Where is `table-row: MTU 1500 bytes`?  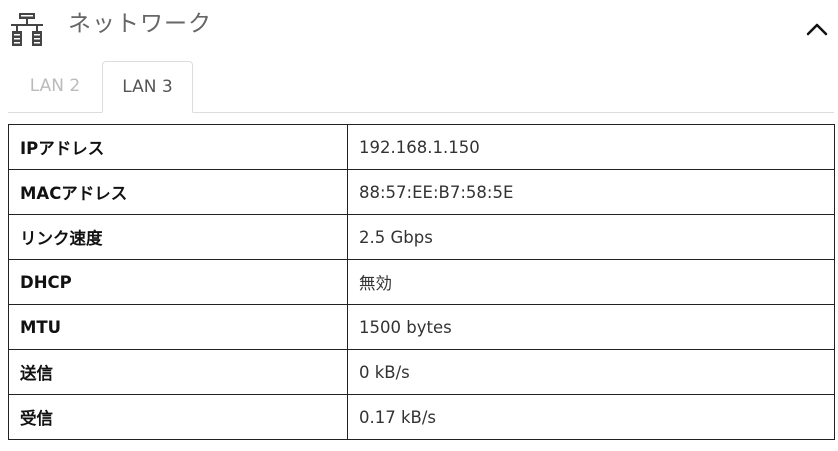
table-row: MTU 1500 bytes is located at coordinates (421, 327).